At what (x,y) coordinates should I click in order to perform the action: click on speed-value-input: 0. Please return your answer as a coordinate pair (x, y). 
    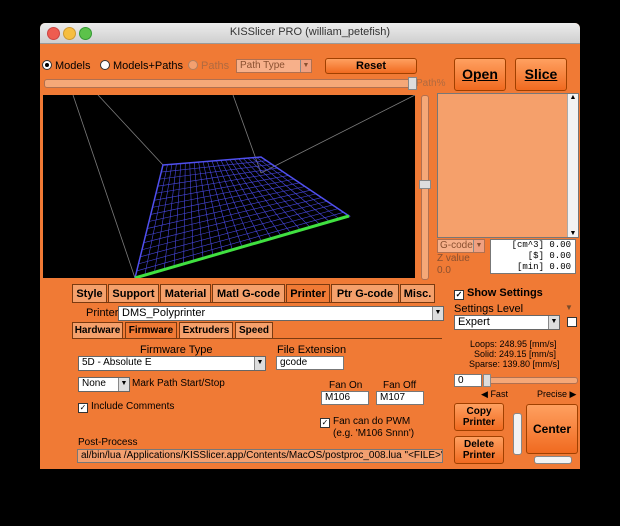
    Looking at the image, I should click on (468, 380).